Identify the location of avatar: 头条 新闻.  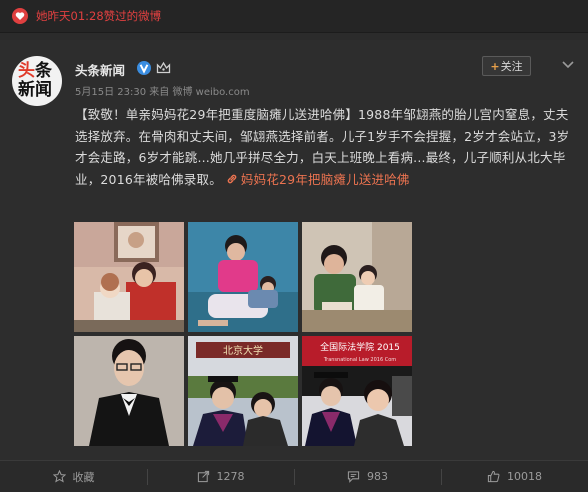
(37, 81).